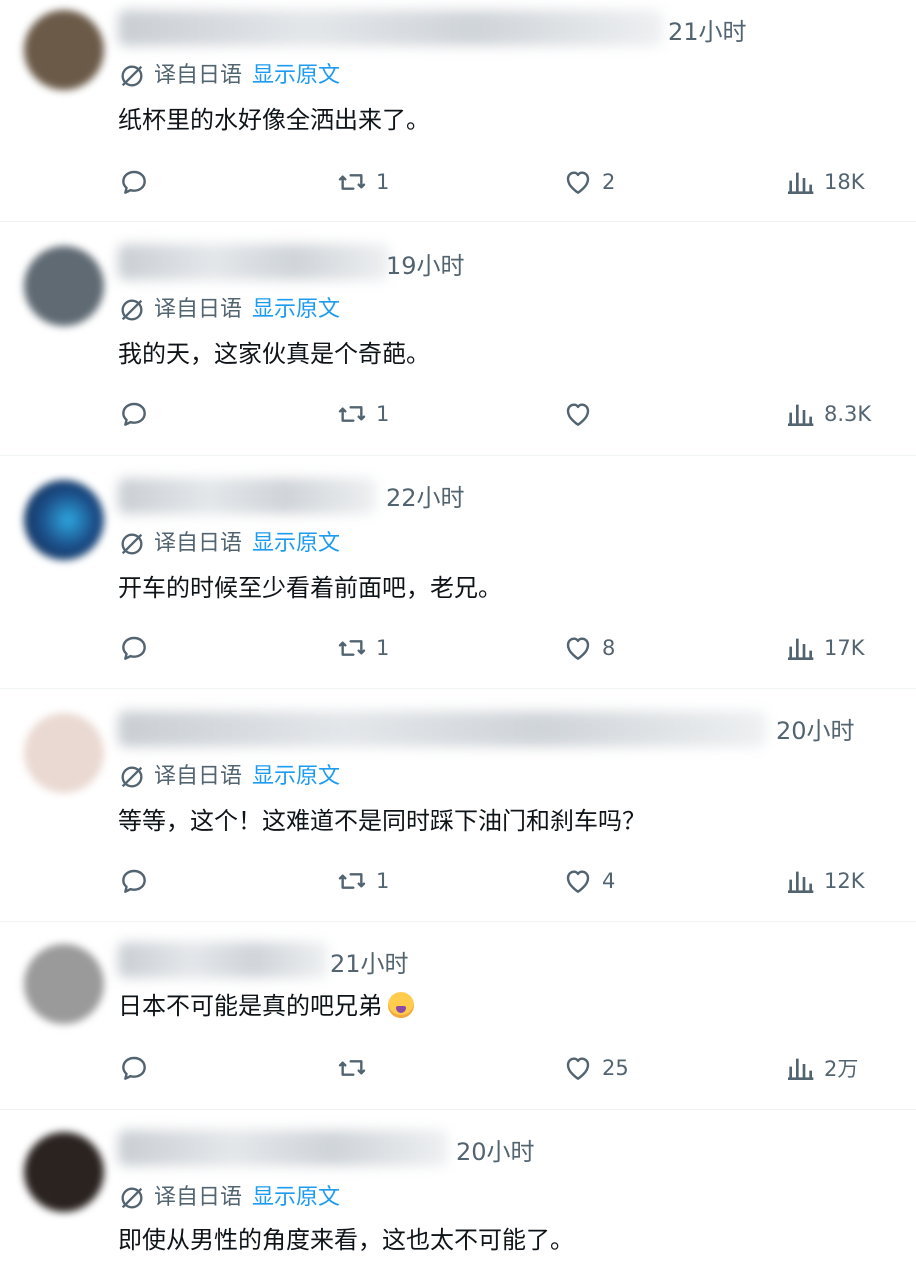 The image size is (916, 1280). I want to click on views-count: 12K, so click(844, 881).